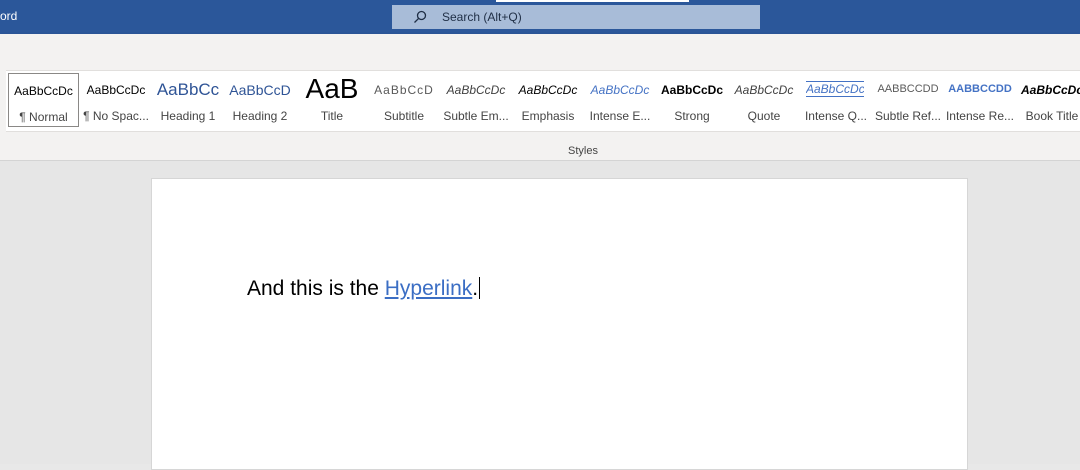 This screenshot has height=470, width=1080. What do you see at coordinates (429, 288) in the screenshot?
I see `hyperlink: Hyperlink` at bounding box center [429, 288].